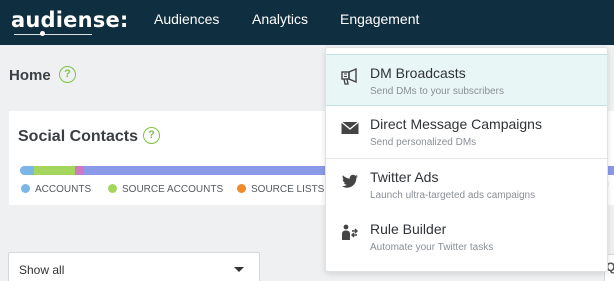 The height and width of the screenshot is (281, 614). What do you see at coordinates (432, 247) in the screenshot?
I see `menu-item-subtitle: Automate your Twitter tasks` at bounding box center [432, 247].